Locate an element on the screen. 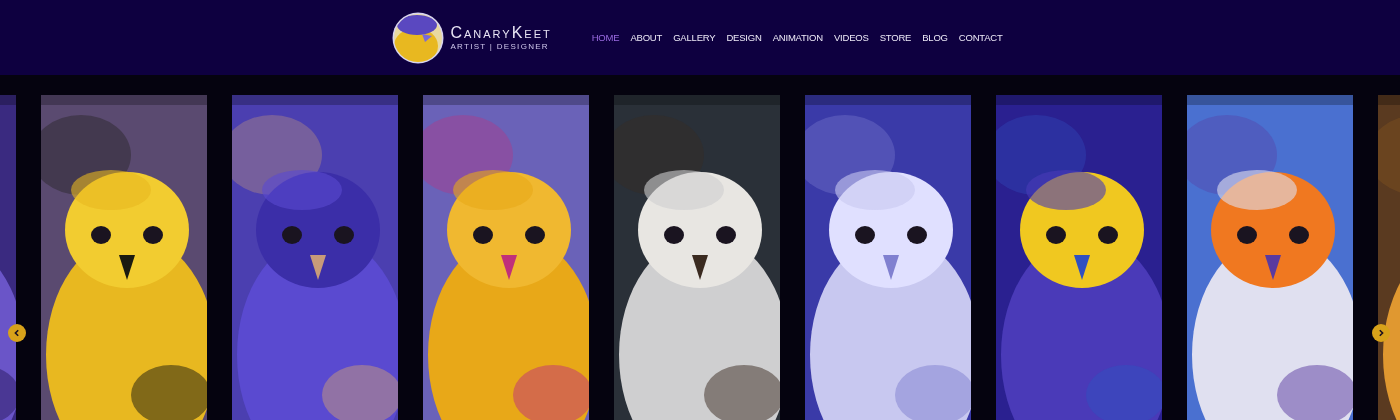  nav-link: CONTACT is located at coordinates (980, 37).